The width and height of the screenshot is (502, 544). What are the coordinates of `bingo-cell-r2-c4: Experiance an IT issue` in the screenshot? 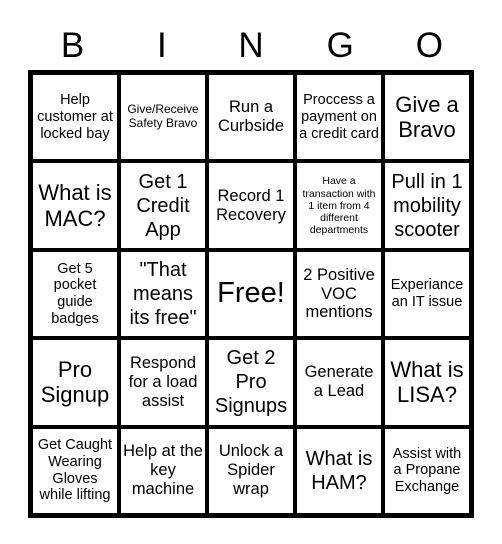 It's located at (427, 294).